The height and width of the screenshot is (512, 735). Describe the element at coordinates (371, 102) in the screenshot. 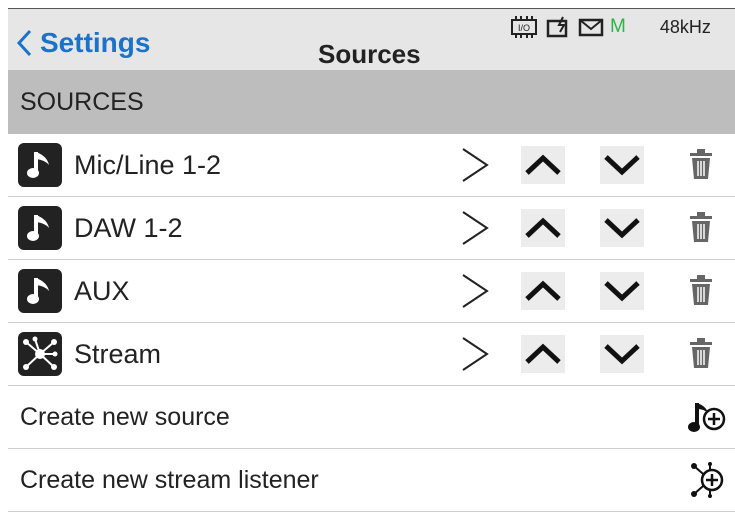

I see `section-header: SOURCES` at that location.